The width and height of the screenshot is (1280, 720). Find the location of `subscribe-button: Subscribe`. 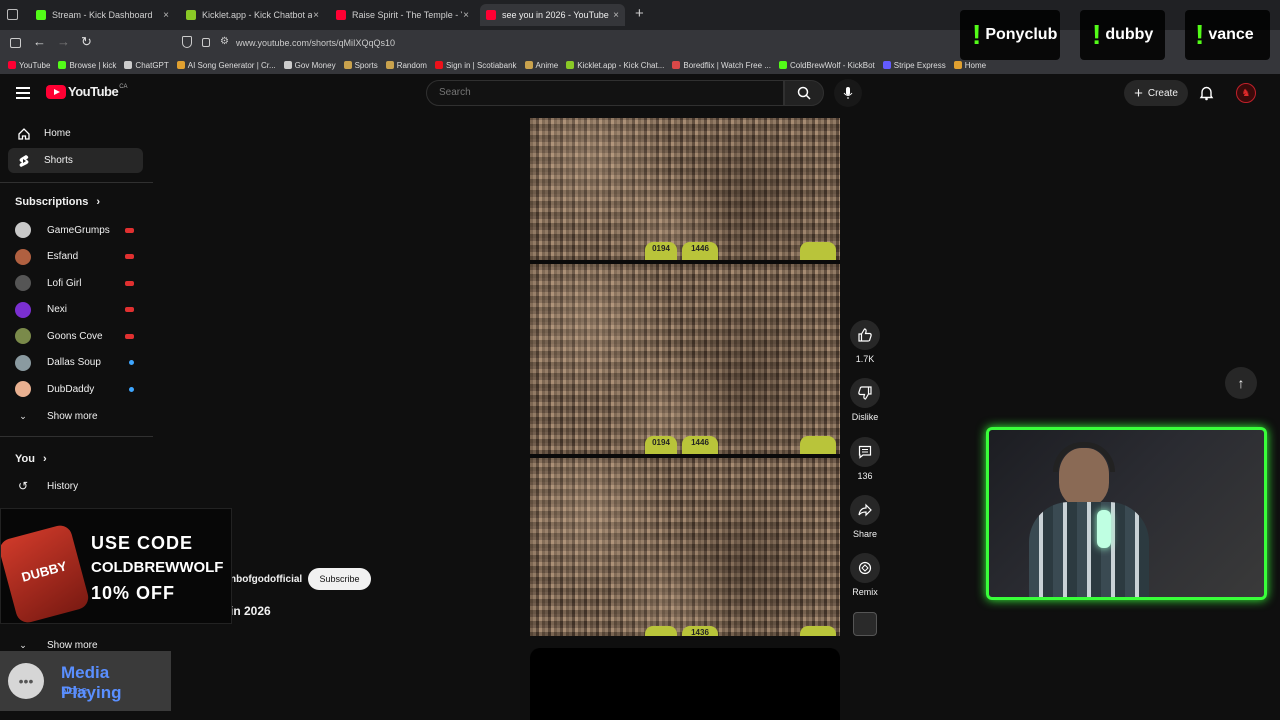

subscribe-button: Subscribe is located at coordinates (339, 579).